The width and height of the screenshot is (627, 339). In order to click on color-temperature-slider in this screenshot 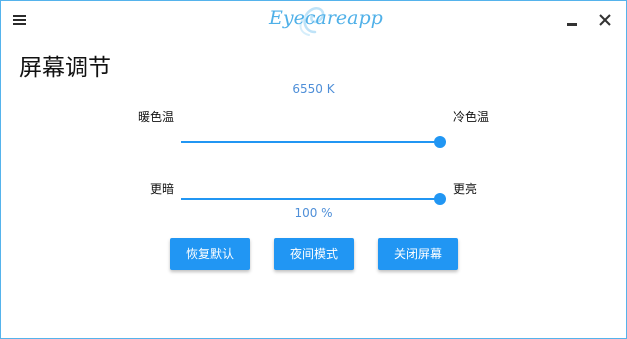, I will do `click(313, 142)`.